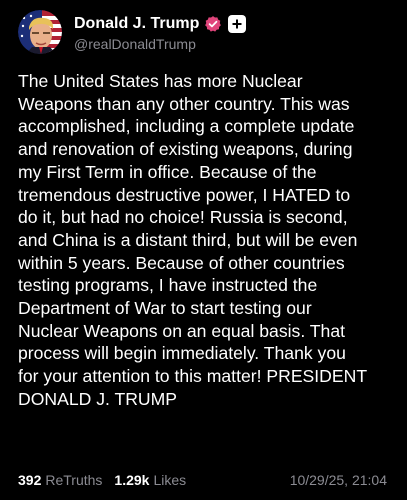  I want to click on author-identity: Donald J. Trump @realDonaldTrump, so click(160, 32).